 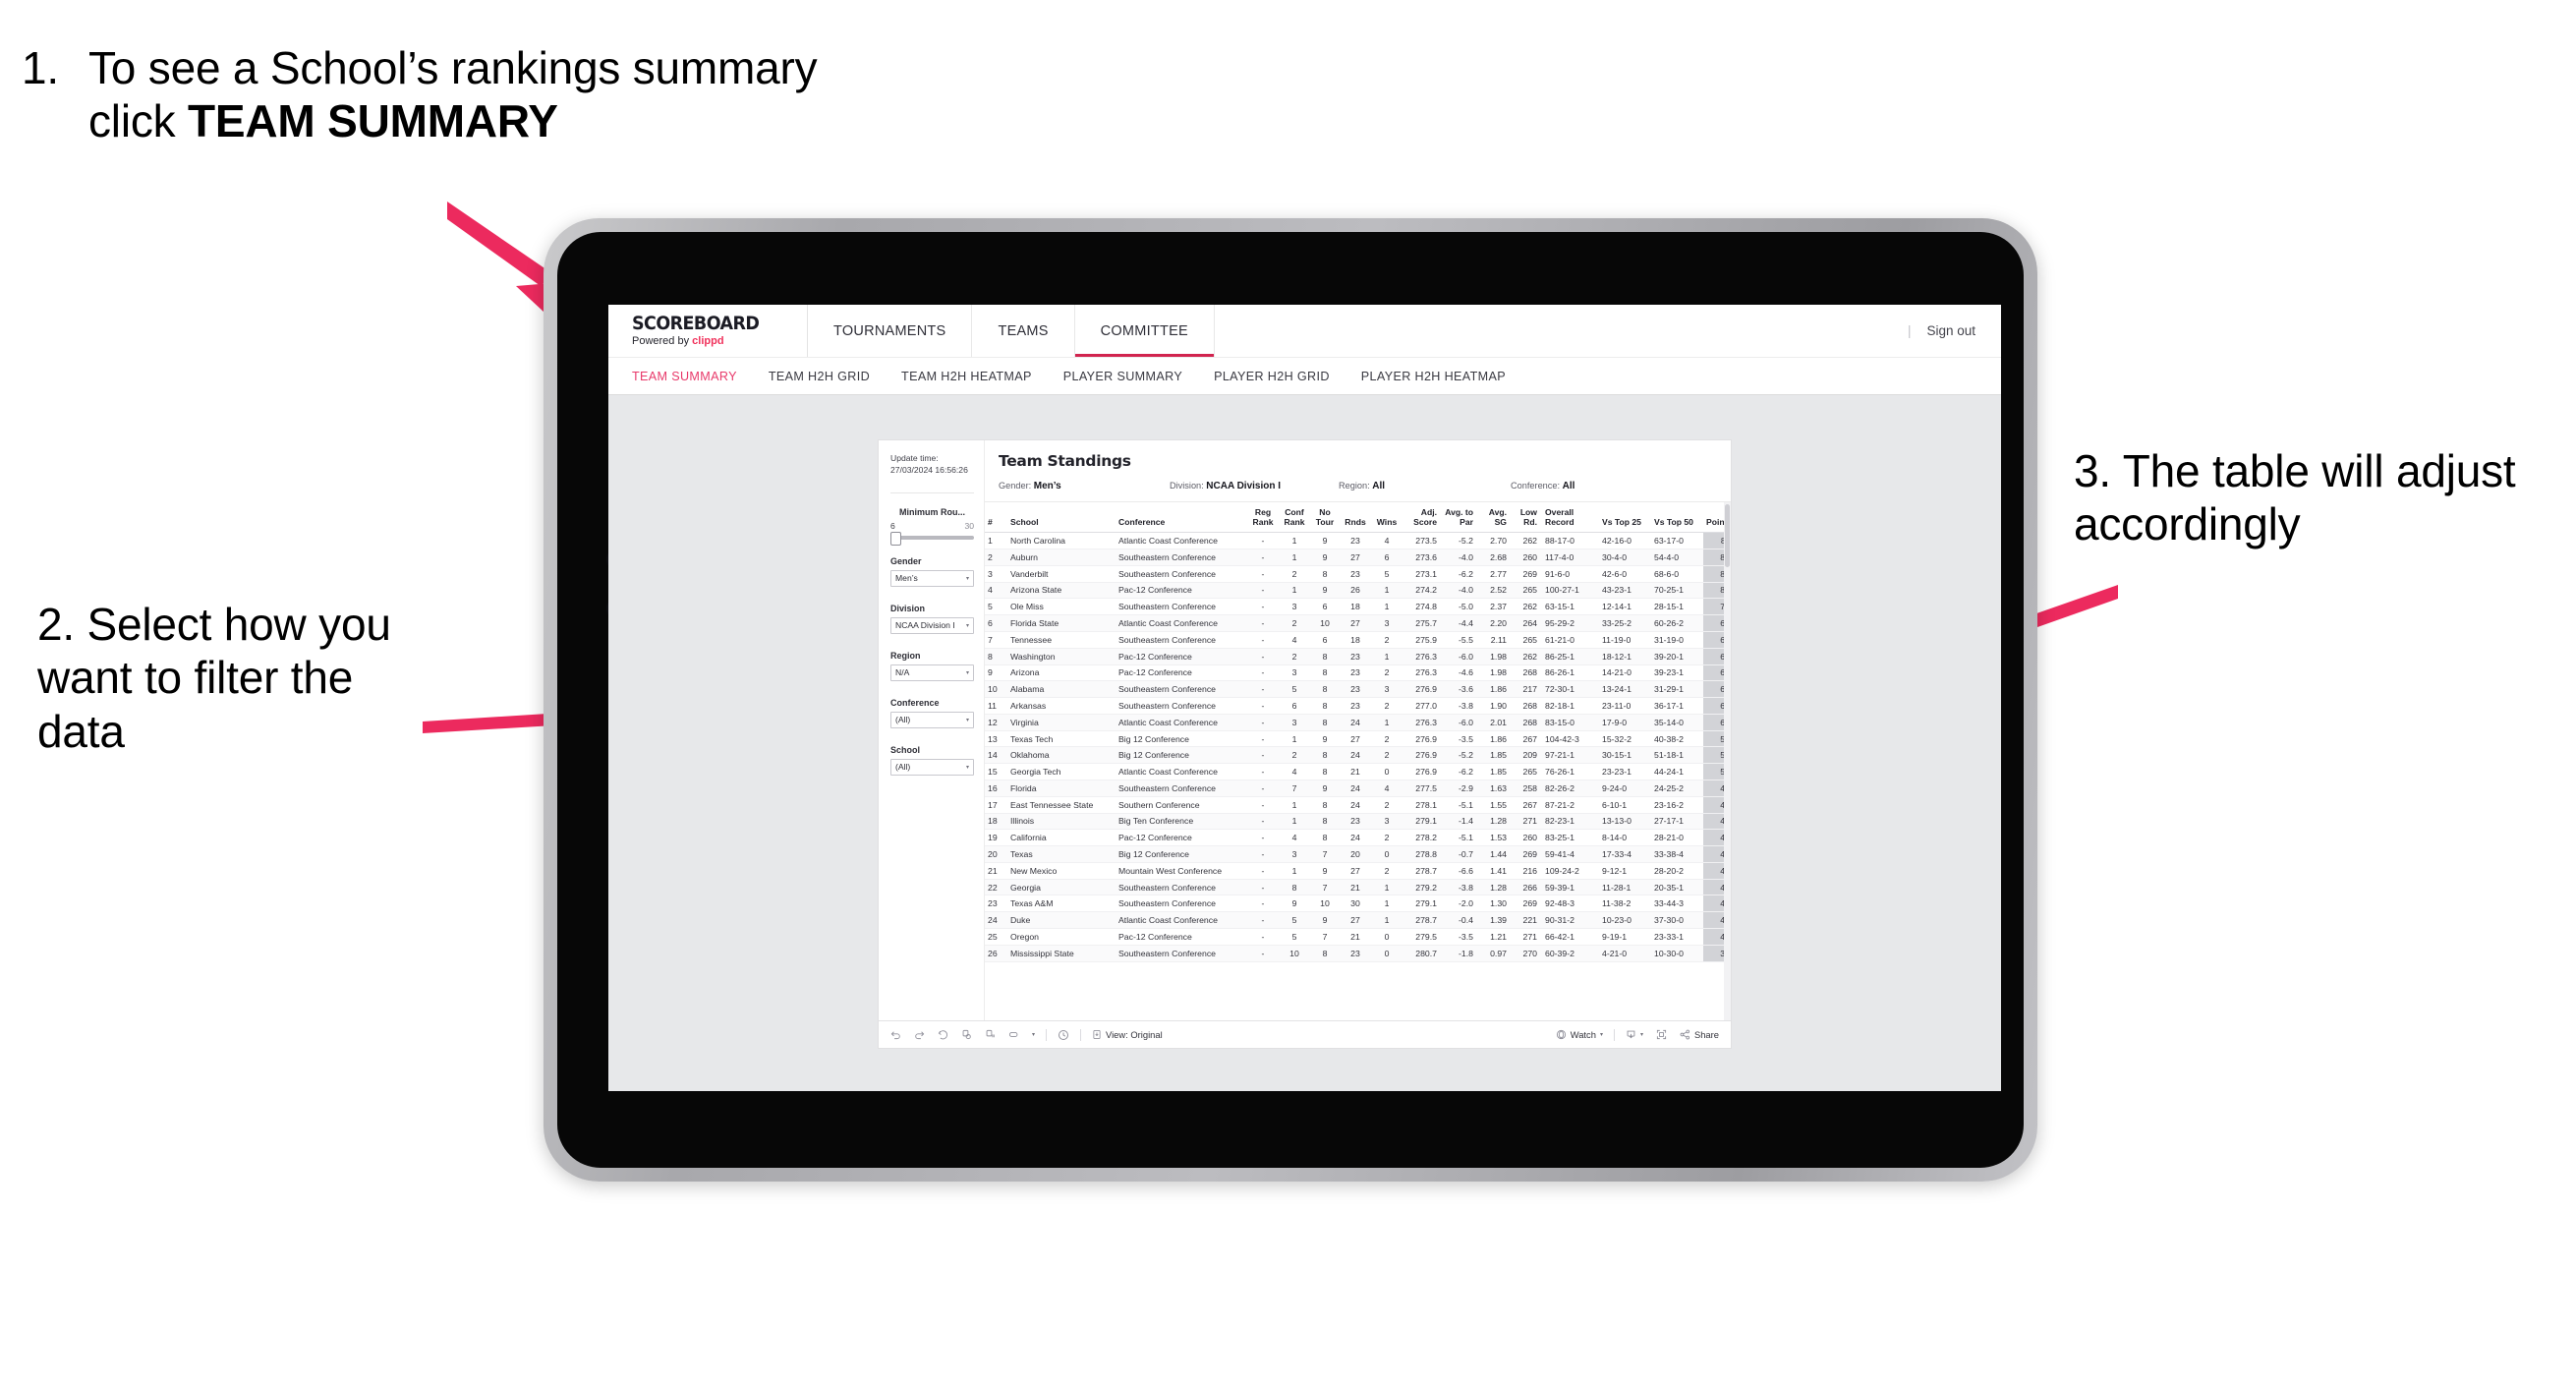 What do you see at coordinates (1386, 518) in the screenshot?
I see `col-header-wins: Wins` at bounding box center [1386, 518].